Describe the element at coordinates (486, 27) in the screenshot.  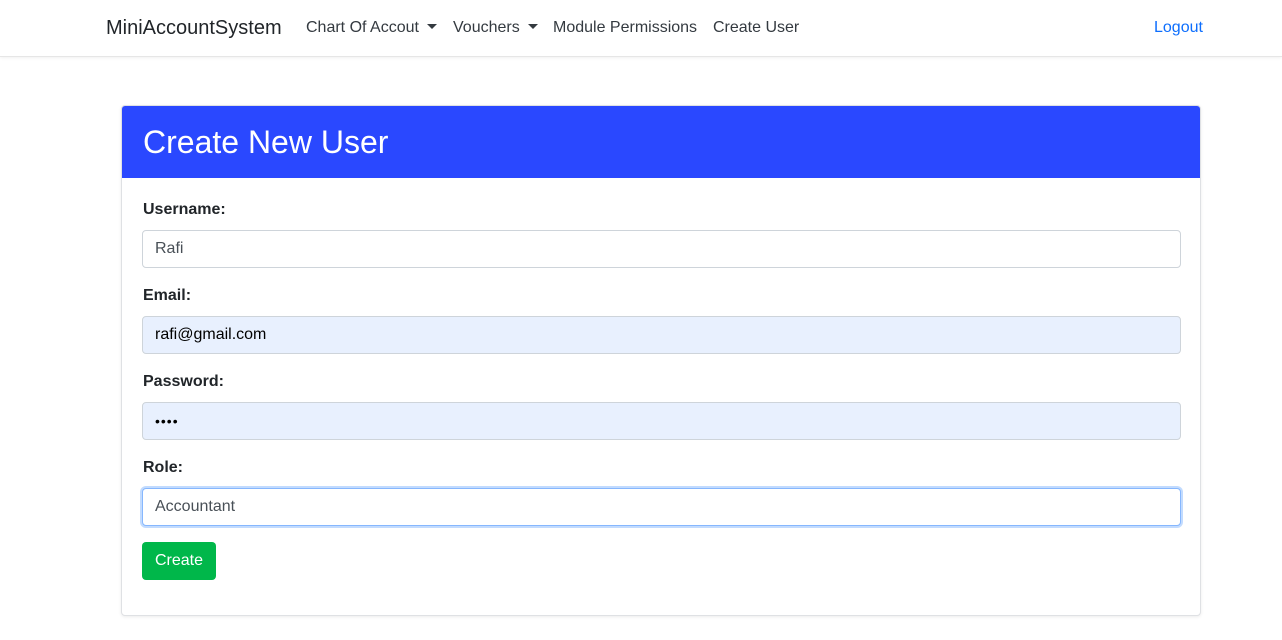
I see `nav-item-label: Vouchers` at that location.